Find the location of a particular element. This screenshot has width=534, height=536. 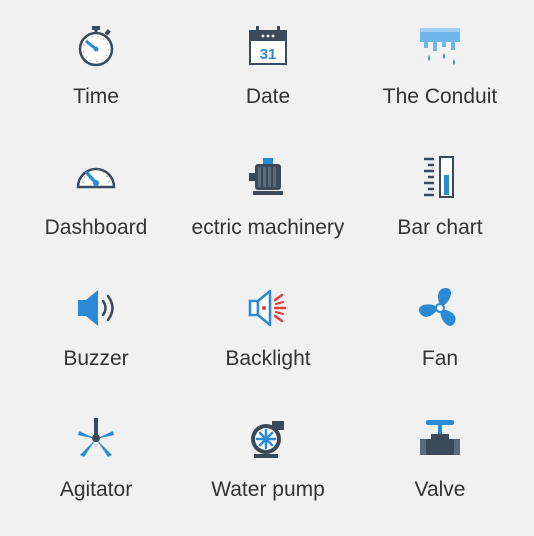

widget-label: Agitator is located at coordinates (96, 489).